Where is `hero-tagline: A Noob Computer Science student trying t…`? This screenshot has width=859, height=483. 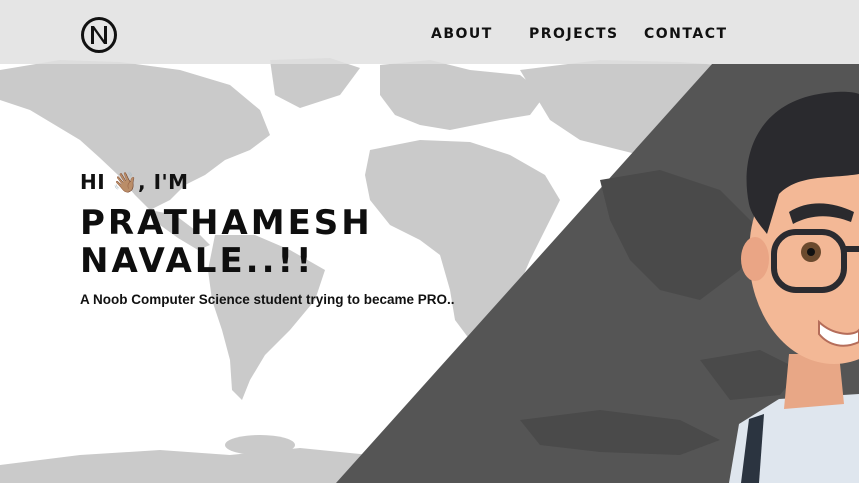
hero-tagline: A Noob Computer Science student trying t… is located at coordinates (267, 299).